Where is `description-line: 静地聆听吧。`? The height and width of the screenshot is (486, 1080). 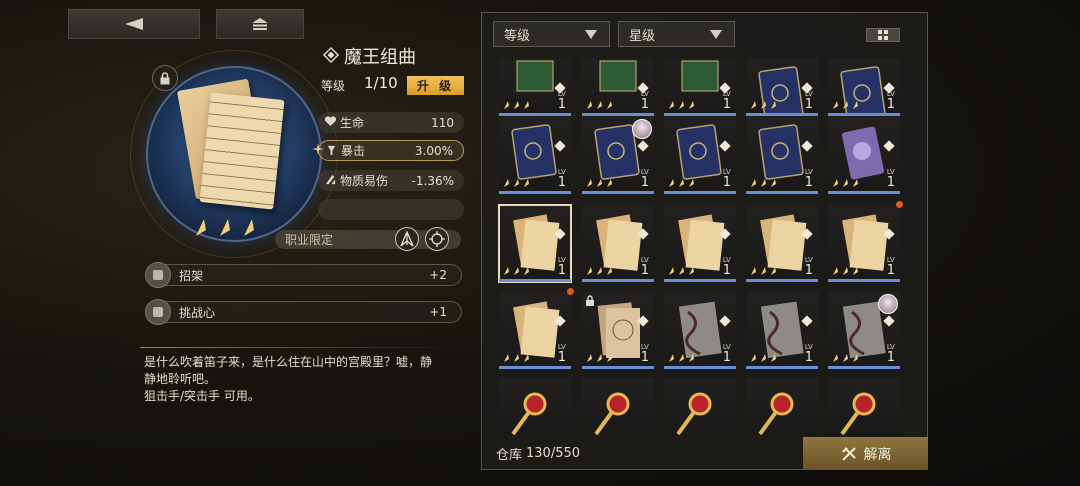 description-line: 静地聆听吧。 is located at coordinates (180, 379).